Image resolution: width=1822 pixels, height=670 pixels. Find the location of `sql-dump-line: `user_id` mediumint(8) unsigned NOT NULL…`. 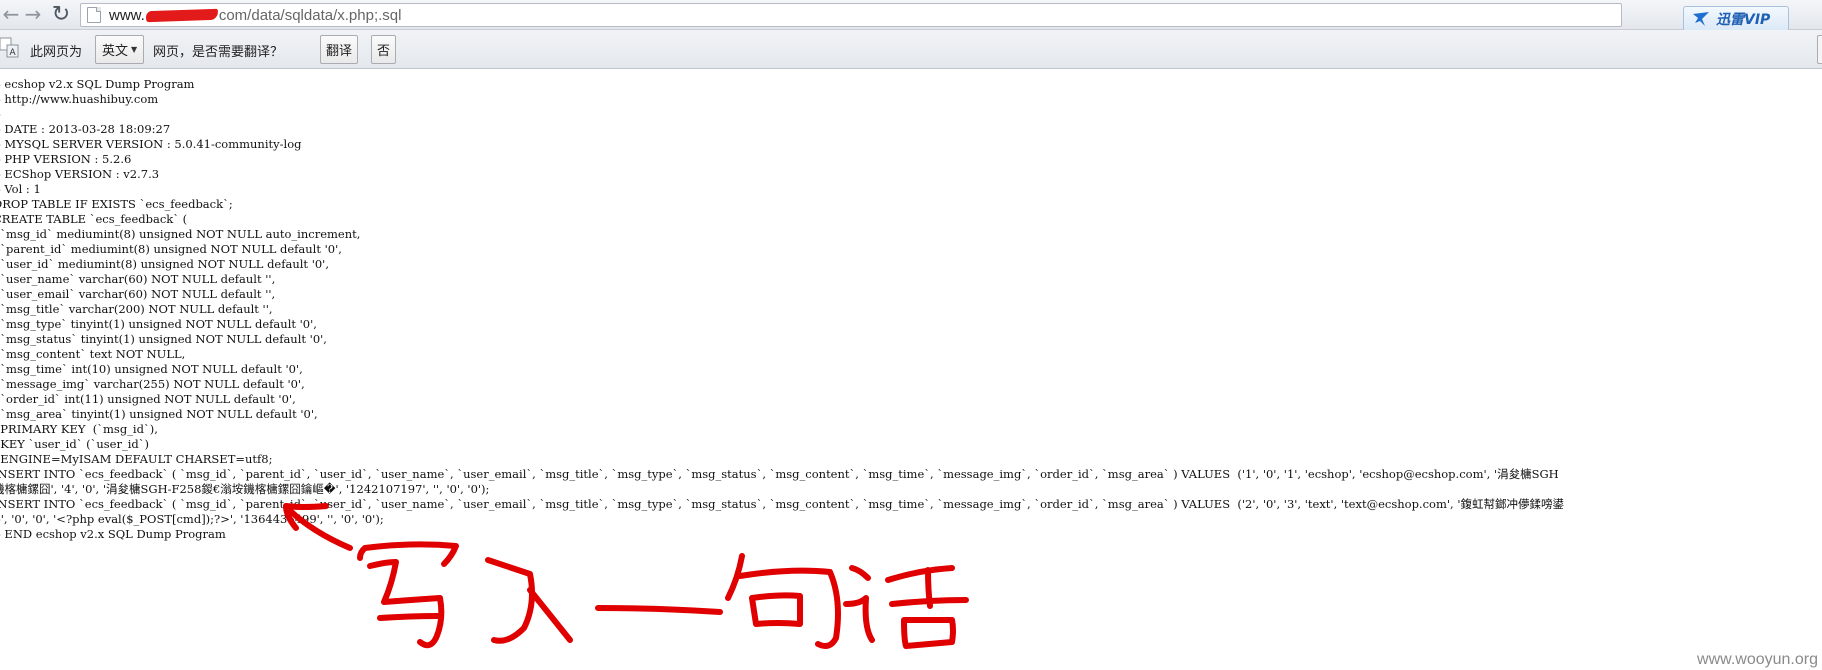

sql-dump-line: `user_id` mediumint(8) unsigned NOT NULL… is located at coordinates (164, 264).